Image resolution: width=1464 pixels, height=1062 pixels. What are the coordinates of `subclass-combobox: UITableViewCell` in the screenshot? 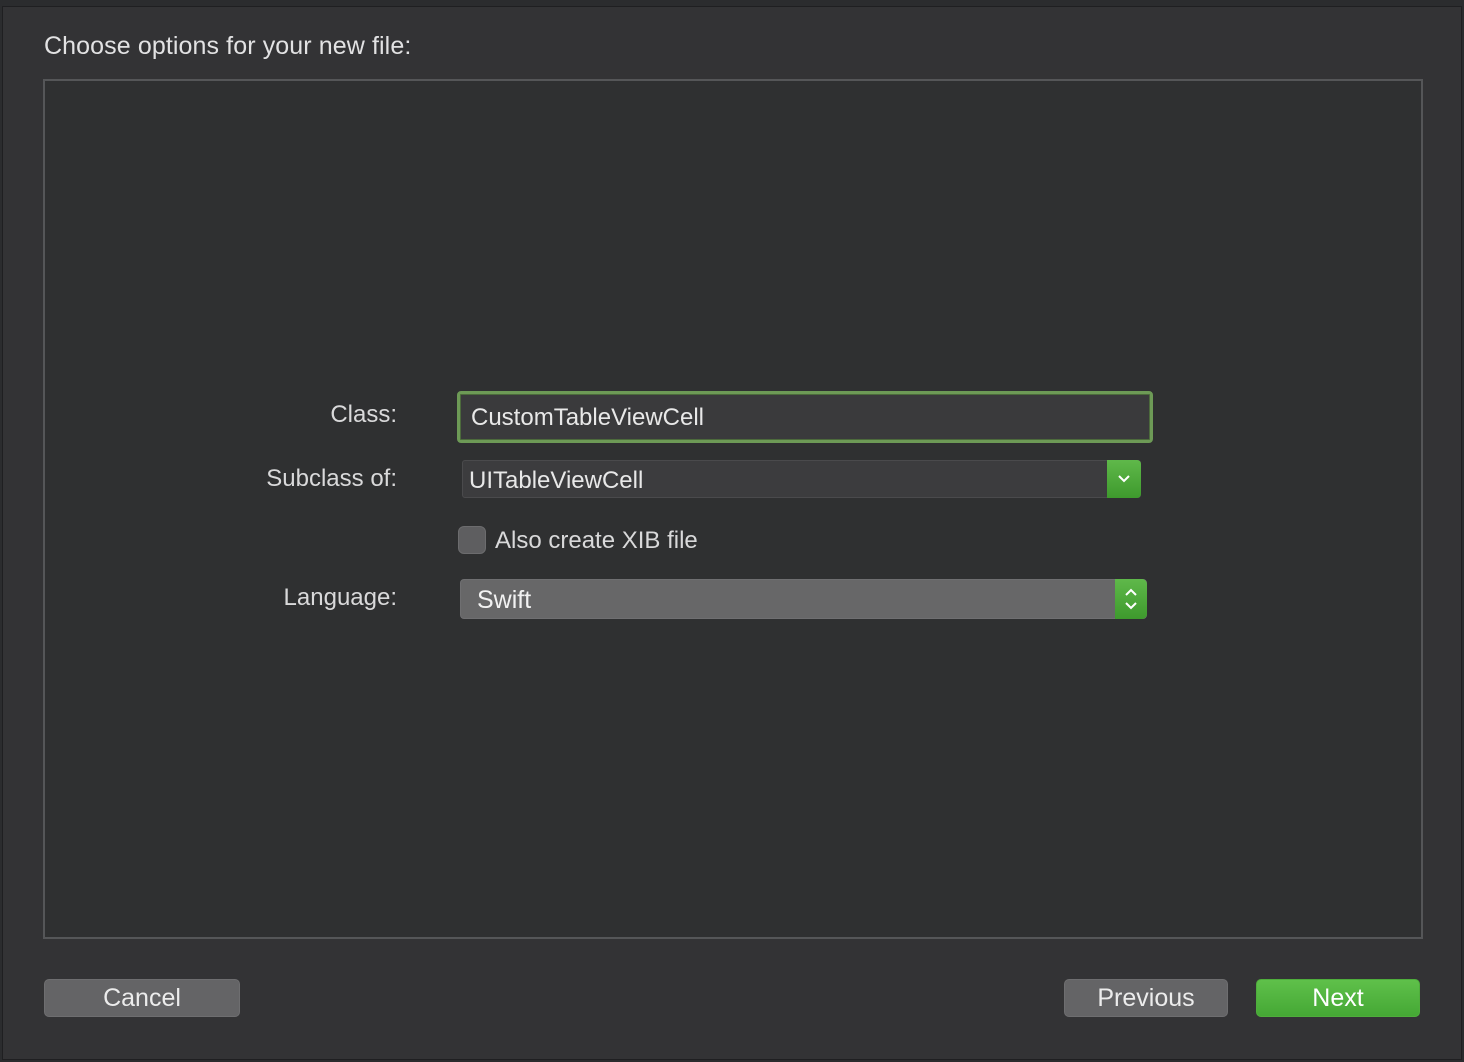 It's located at (801, 479).